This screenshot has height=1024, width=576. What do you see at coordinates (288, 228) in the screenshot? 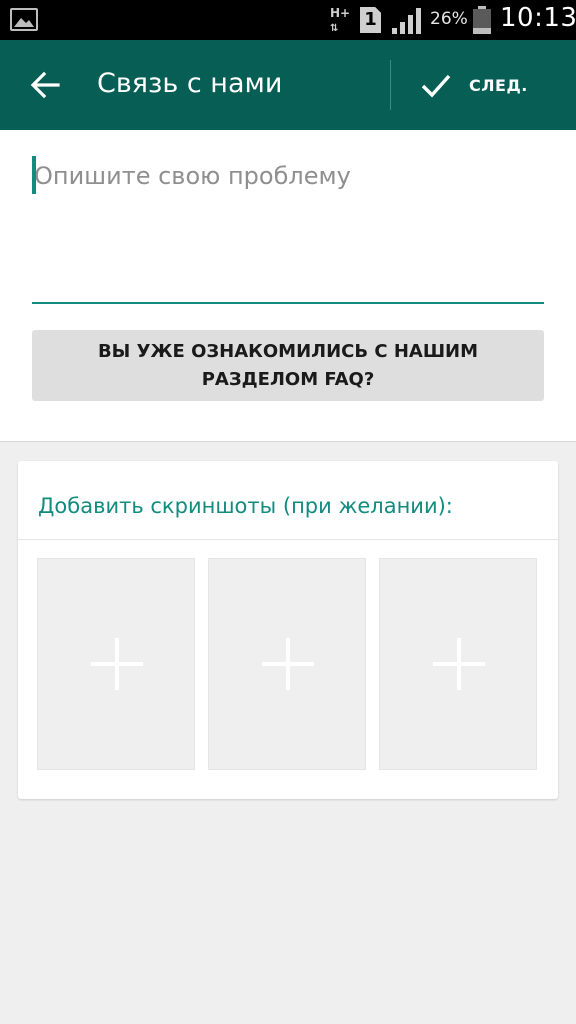
I see `problem-description-input` at bounding box center [288, 228].